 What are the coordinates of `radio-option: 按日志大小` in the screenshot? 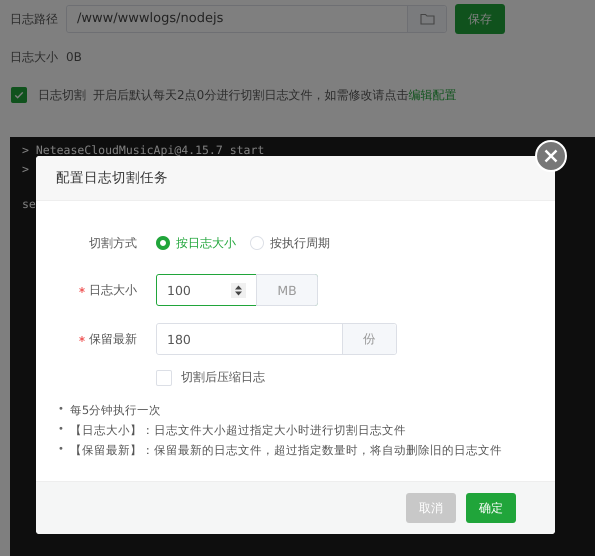 It's located at (196, 243).